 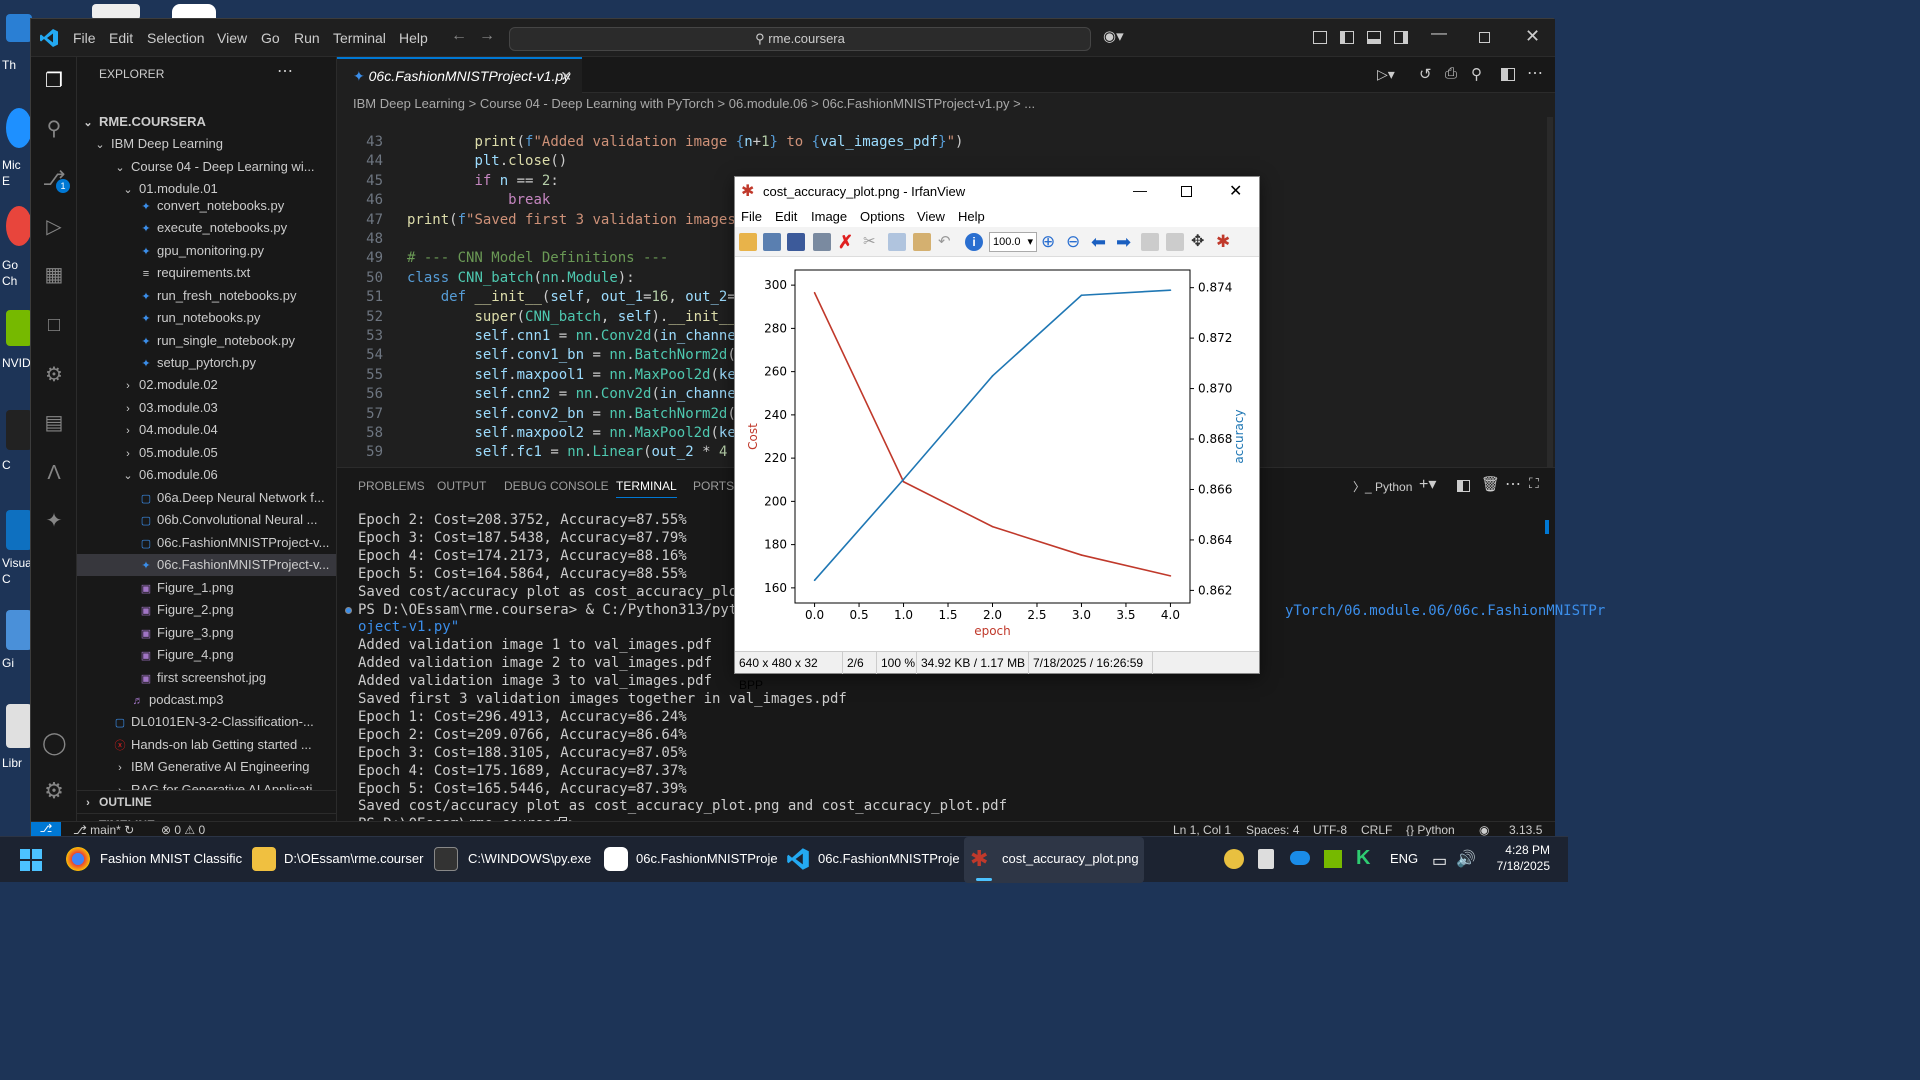 What do you see at coordinates (1150, 242) in the screenshot?
I see `first-page-icon` at bounding box center [1150, 242].